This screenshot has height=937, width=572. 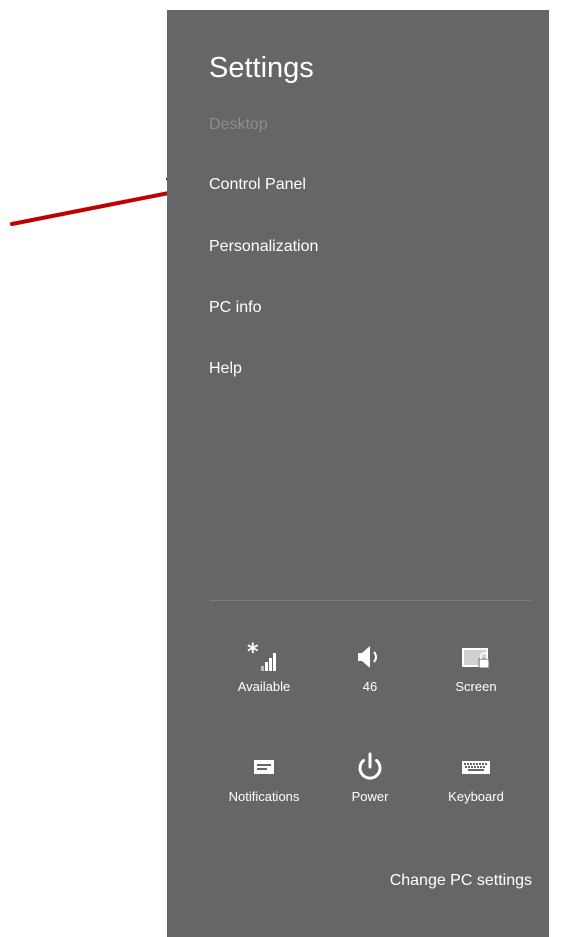 What do you see at coordinates (476, 775) in the screenshot?
I see `tile-keyboard: Keyboard` at bounding box center [476, 775].